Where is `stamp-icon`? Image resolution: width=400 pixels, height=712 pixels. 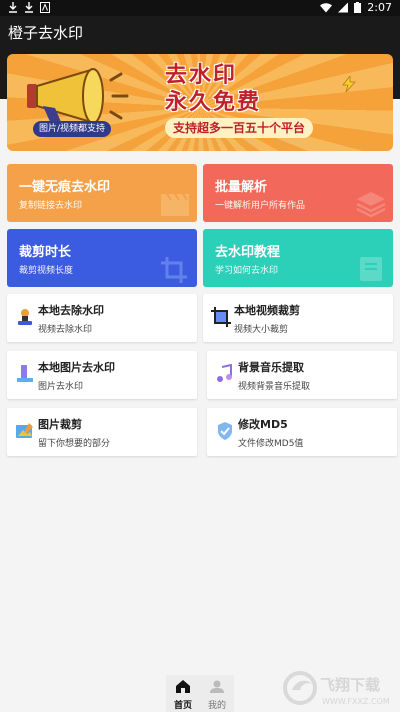
stamp-icon is located at coordinates (25, 317).